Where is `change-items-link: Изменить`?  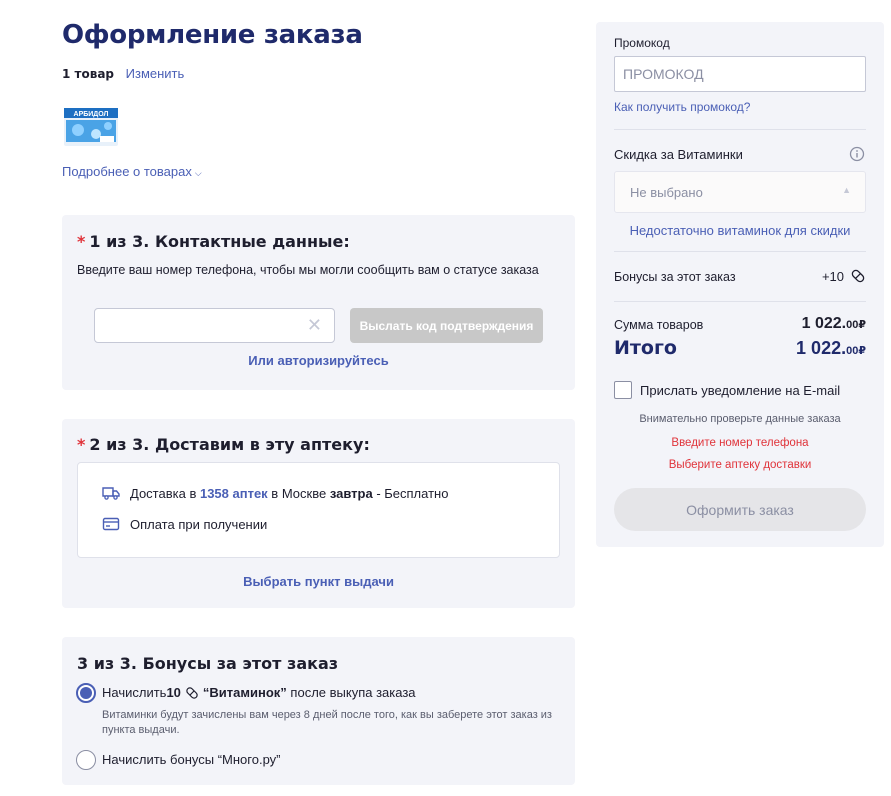
change-items-link: Изменить is located at coordinates (155, 73).